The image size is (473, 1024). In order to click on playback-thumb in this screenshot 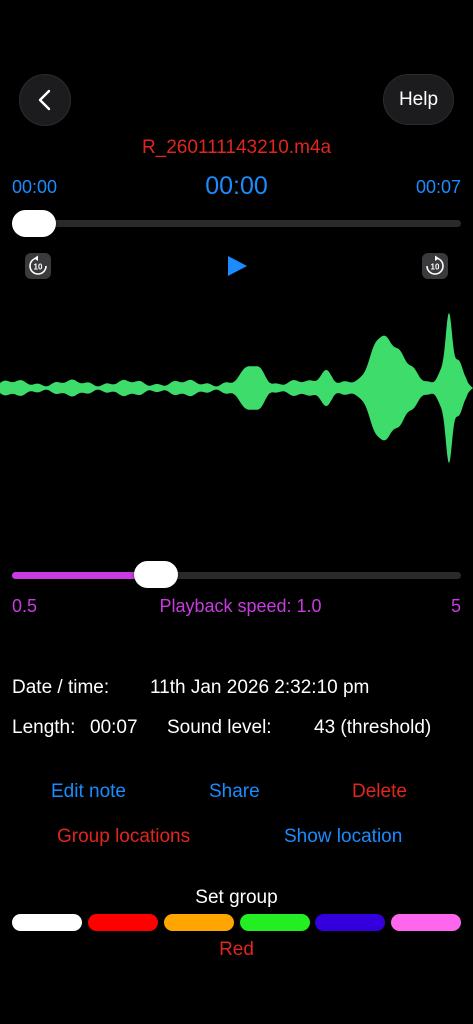, I will do `click(34, 223)`.